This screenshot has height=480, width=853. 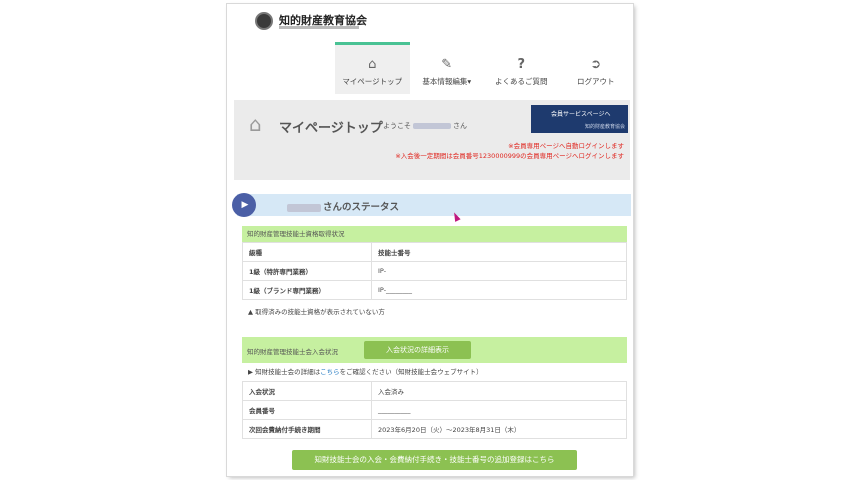 What do you see at coordinates (319, 27) in the screenshot?
I see `org-name-subtitle-bar` at bounding box center [319, 27].